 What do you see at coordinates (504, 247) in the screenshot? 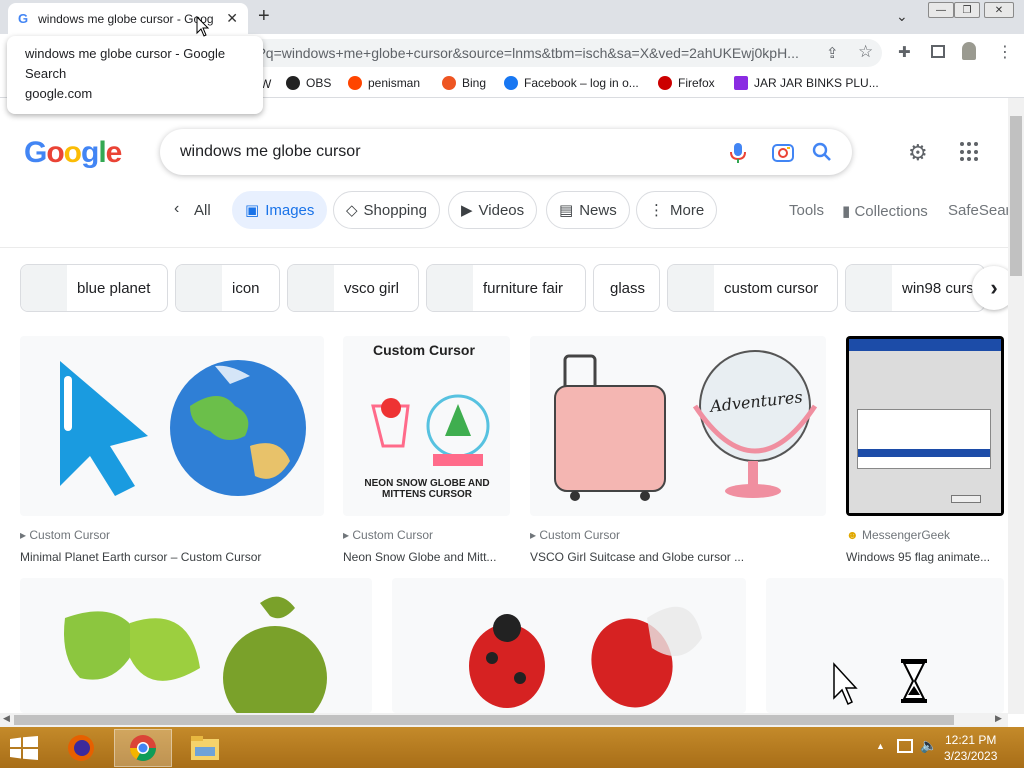
I see `header-divider` at bounding box center [504, 247].